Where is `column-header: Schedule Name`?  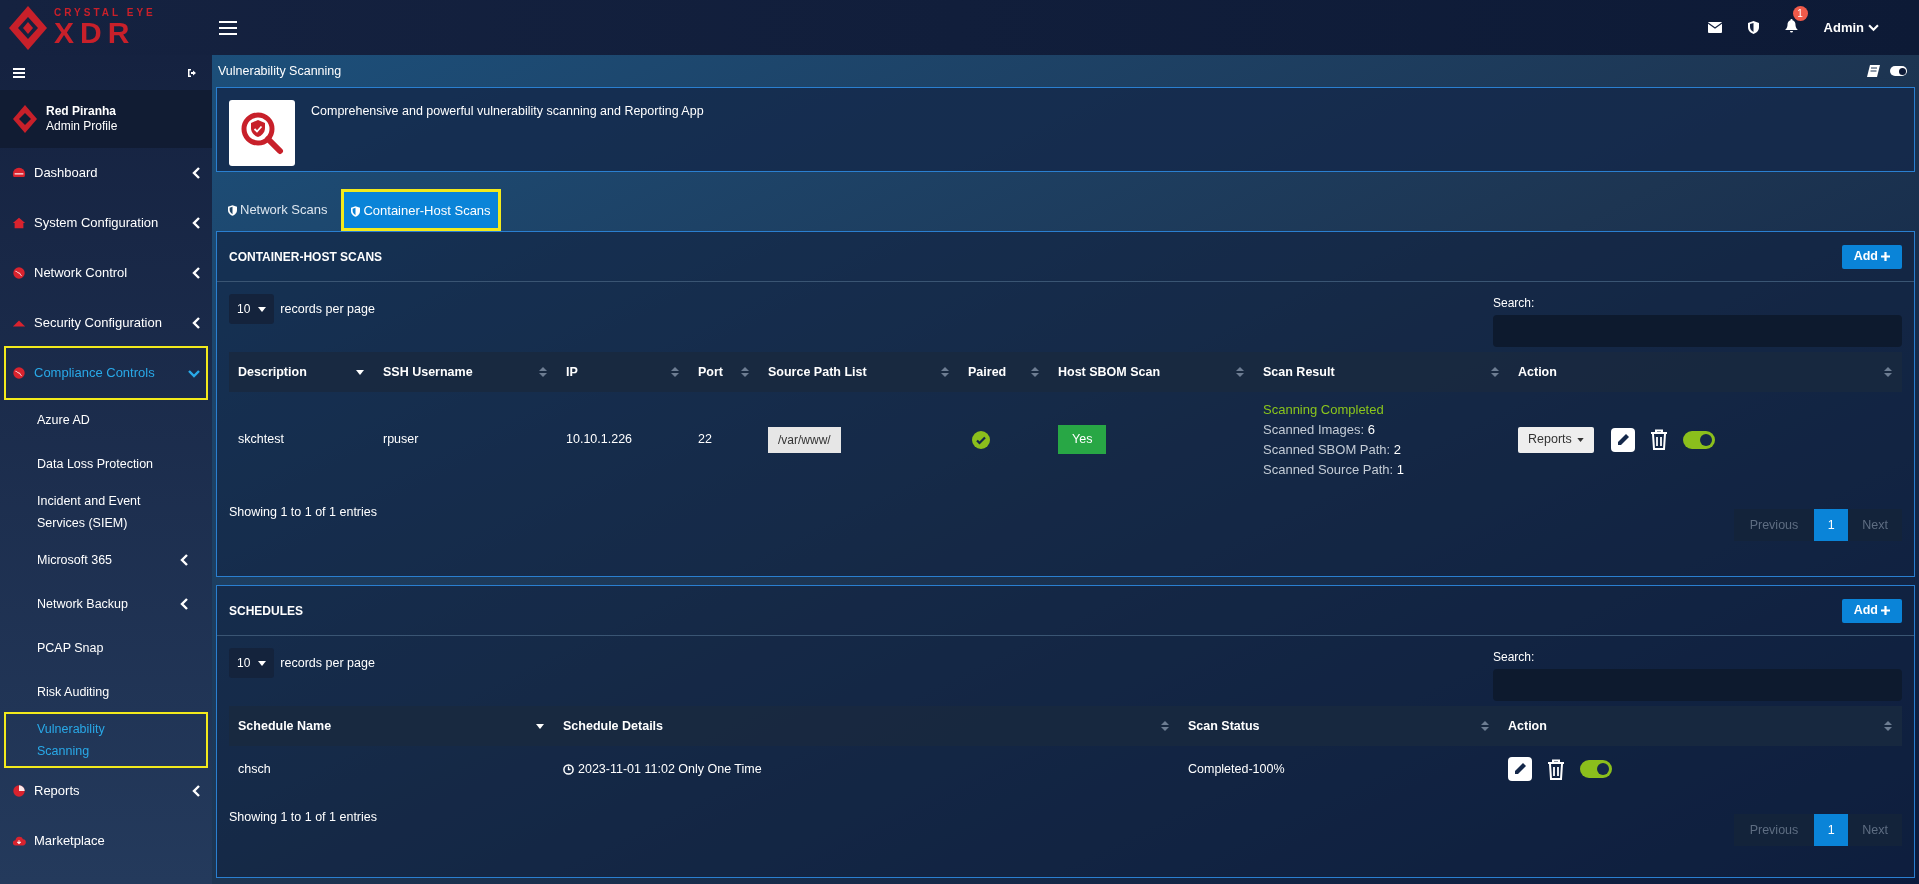
column-header: Schedule Name is located at coordinates (391, 726).